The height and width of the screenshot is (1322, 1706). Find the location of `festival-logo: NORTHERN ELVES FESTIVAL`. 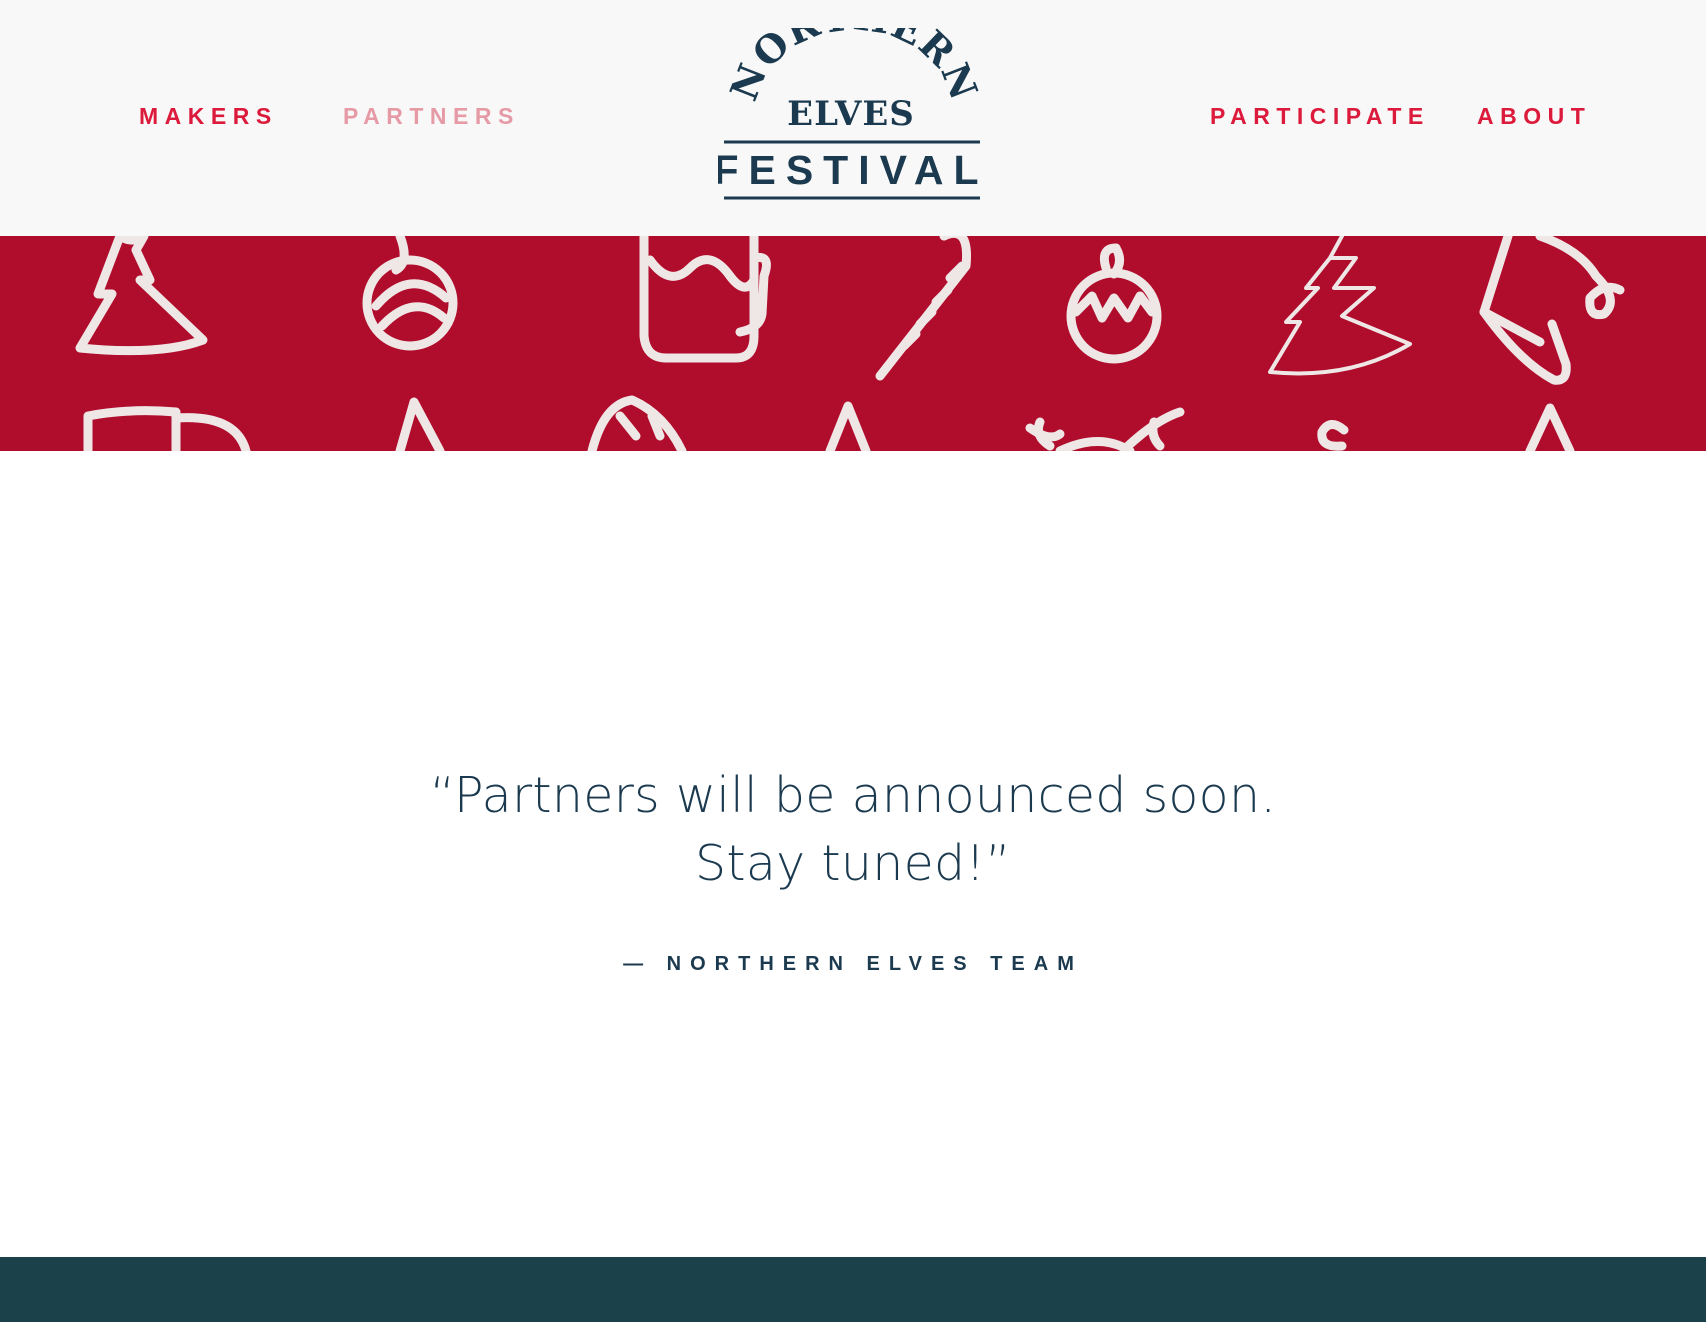

festival-logo: NORTHERN ELVES FESTIVAL is located at coordinates (851, 116).